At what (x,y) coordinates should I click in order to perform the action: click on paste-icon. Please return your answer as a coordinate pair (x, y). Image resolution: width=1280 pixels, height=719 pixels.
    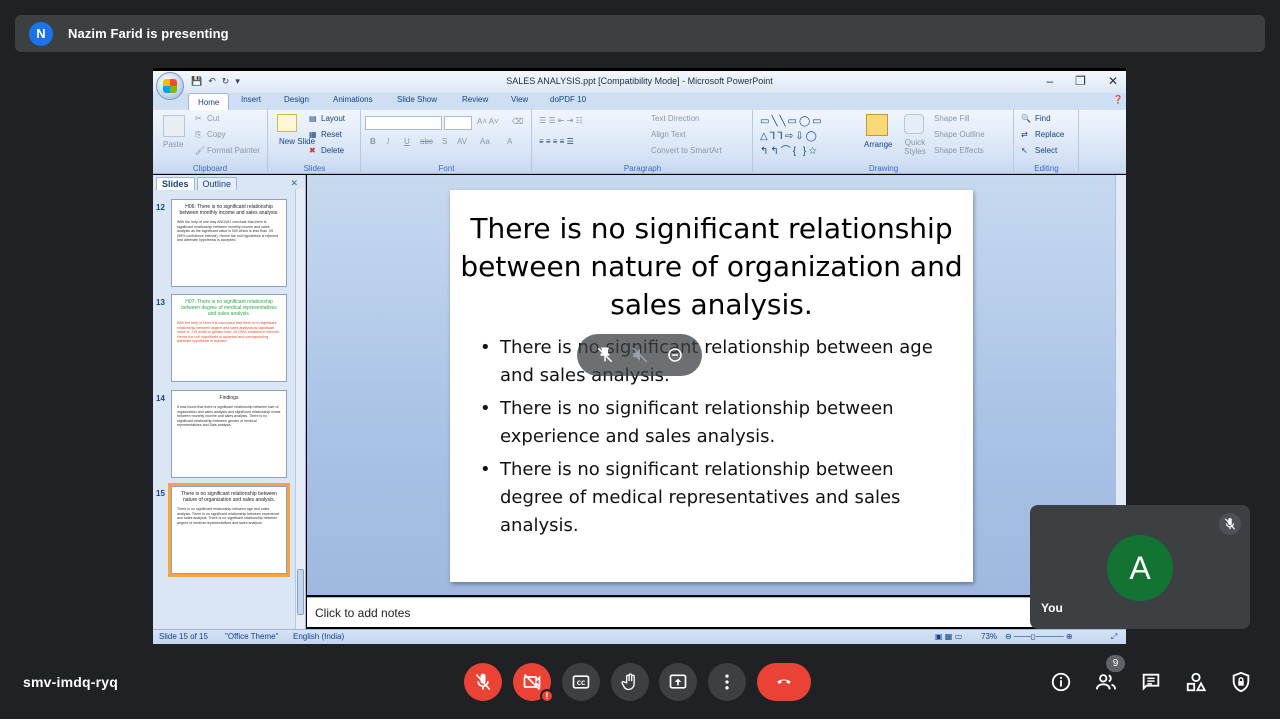
    Looking at the image, I should click on (174, 126).